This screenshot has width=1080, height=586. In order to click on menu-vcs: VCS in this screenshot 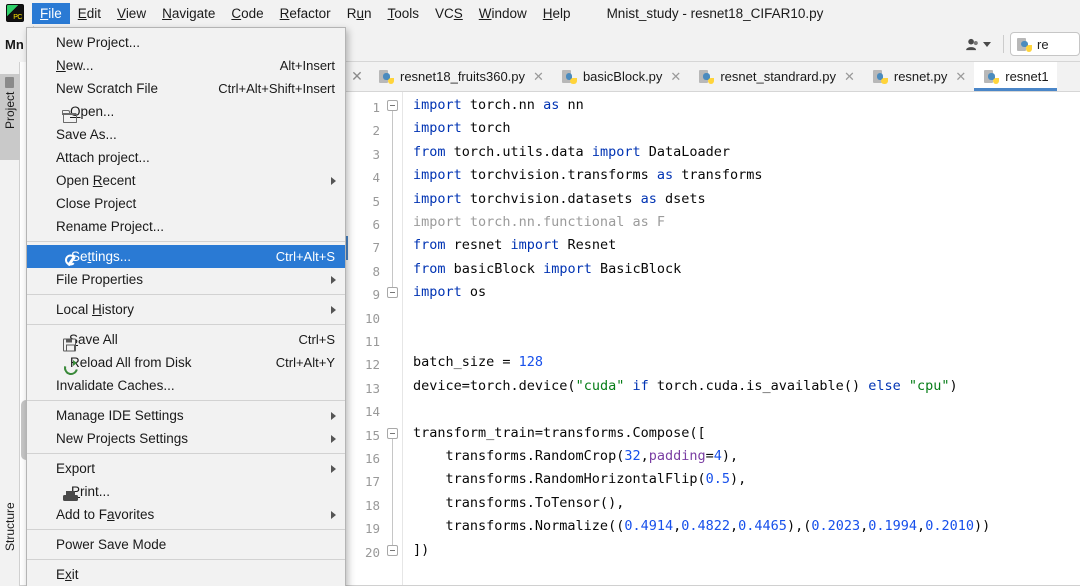, I will do `click(449, 13)`.